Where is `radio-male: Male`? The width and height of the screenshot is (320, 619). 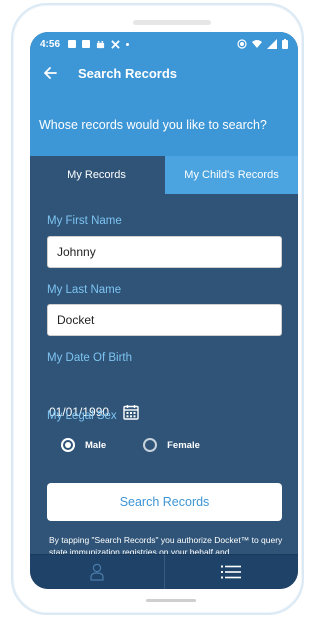 radio-male: Male is located at coordinates (83, 445).